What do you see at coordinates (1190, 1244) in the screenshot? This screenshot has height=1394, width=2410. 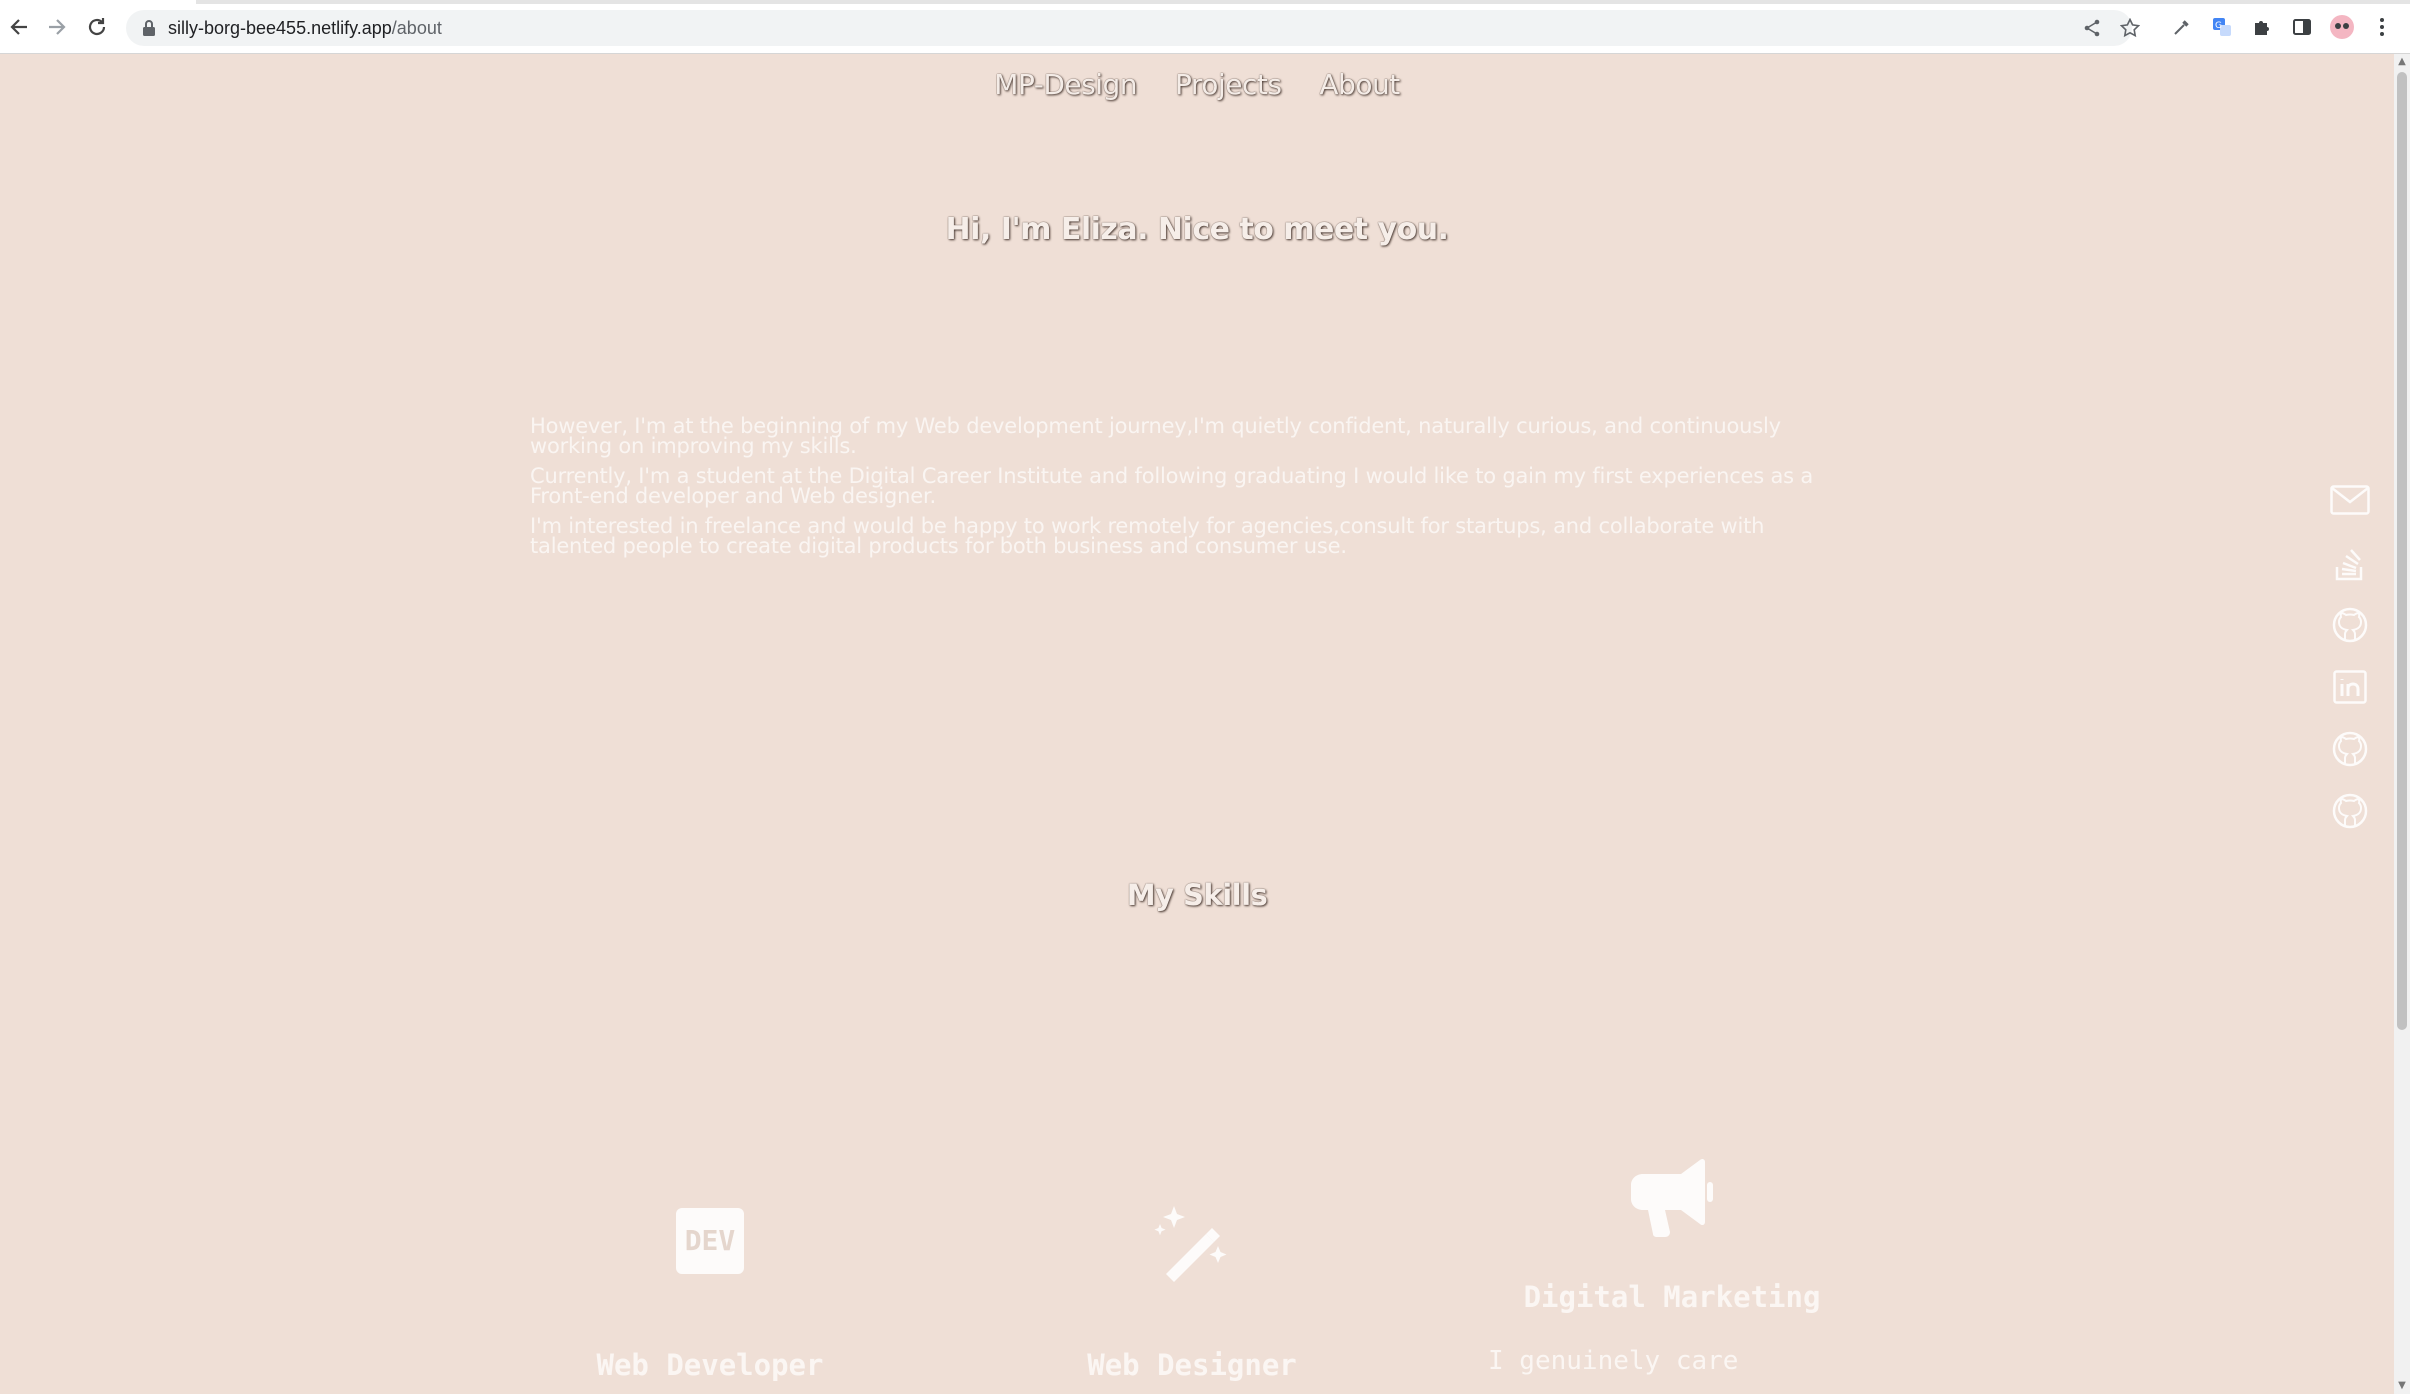 I see `magic-wand-icon` at bounding box center [1190, 1244].